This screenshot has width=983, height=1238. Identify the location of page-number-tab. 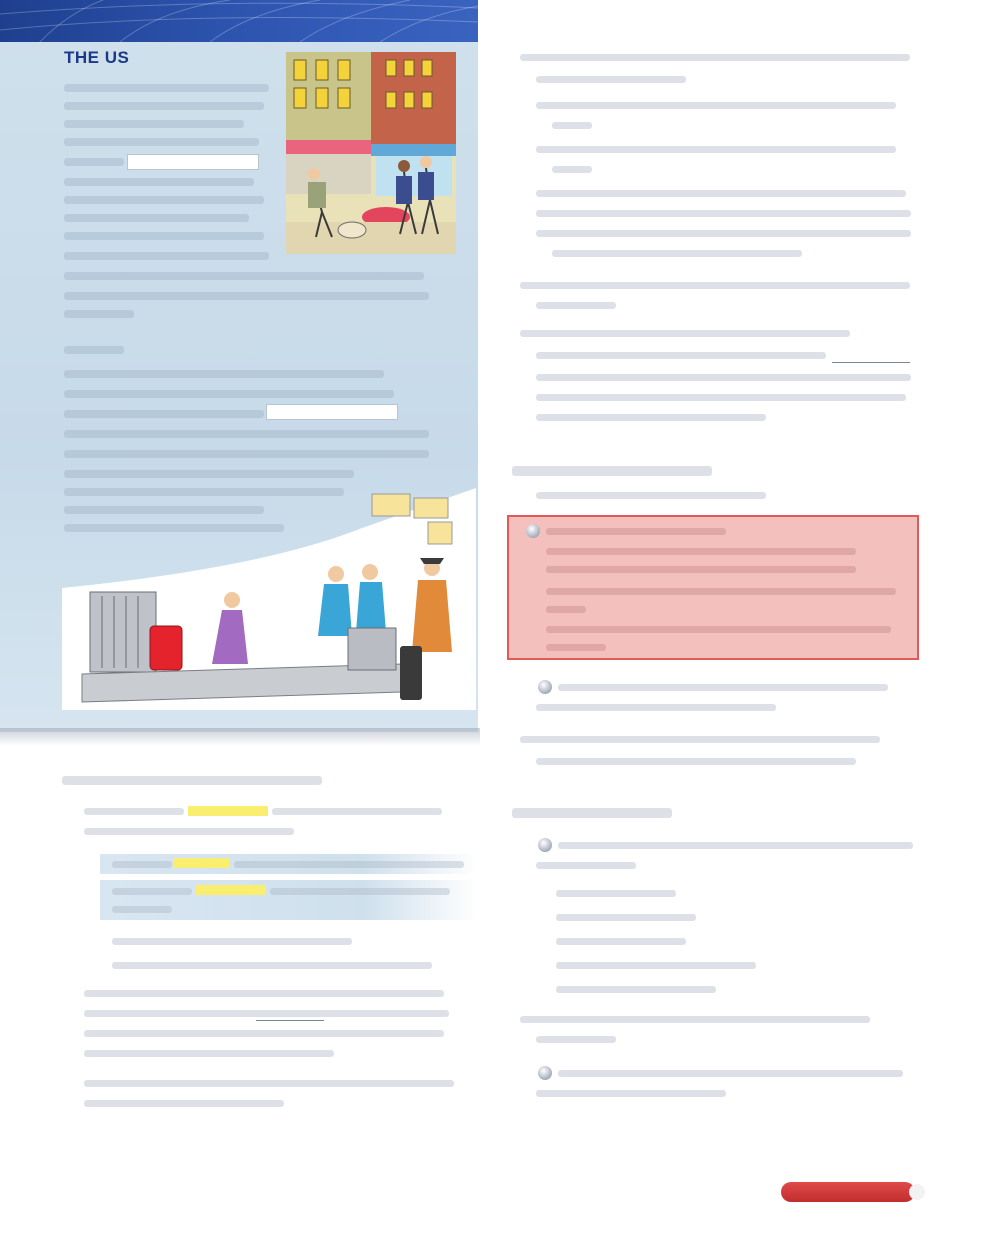
(853, 1192).